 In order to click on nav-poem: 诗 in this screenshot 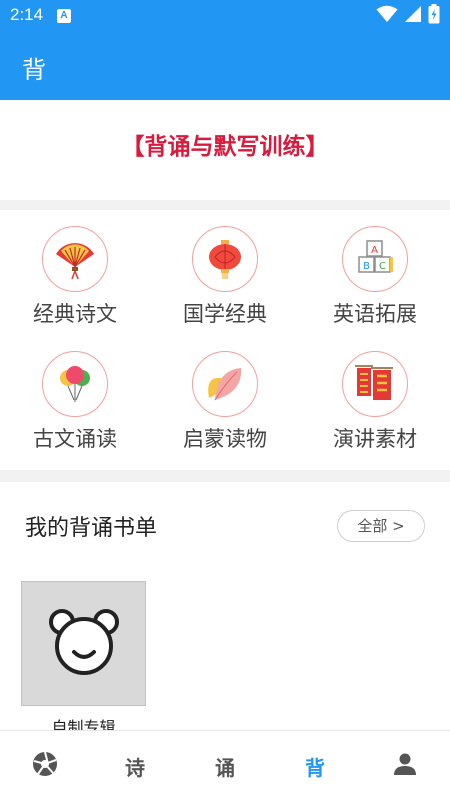, I will do `click(135, 765)`.